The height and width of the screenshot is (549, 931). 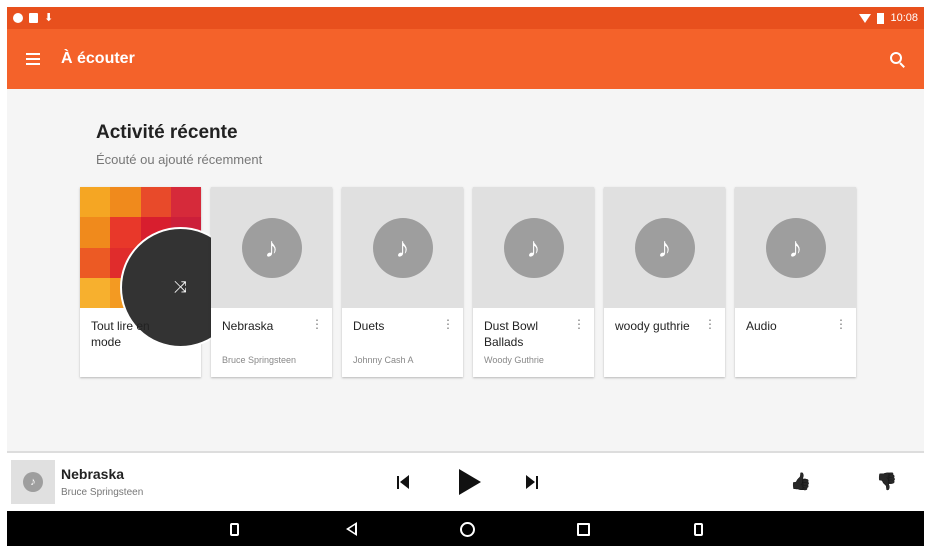 I want to click on card-title: Nebraska, so click(x=248, y=326).